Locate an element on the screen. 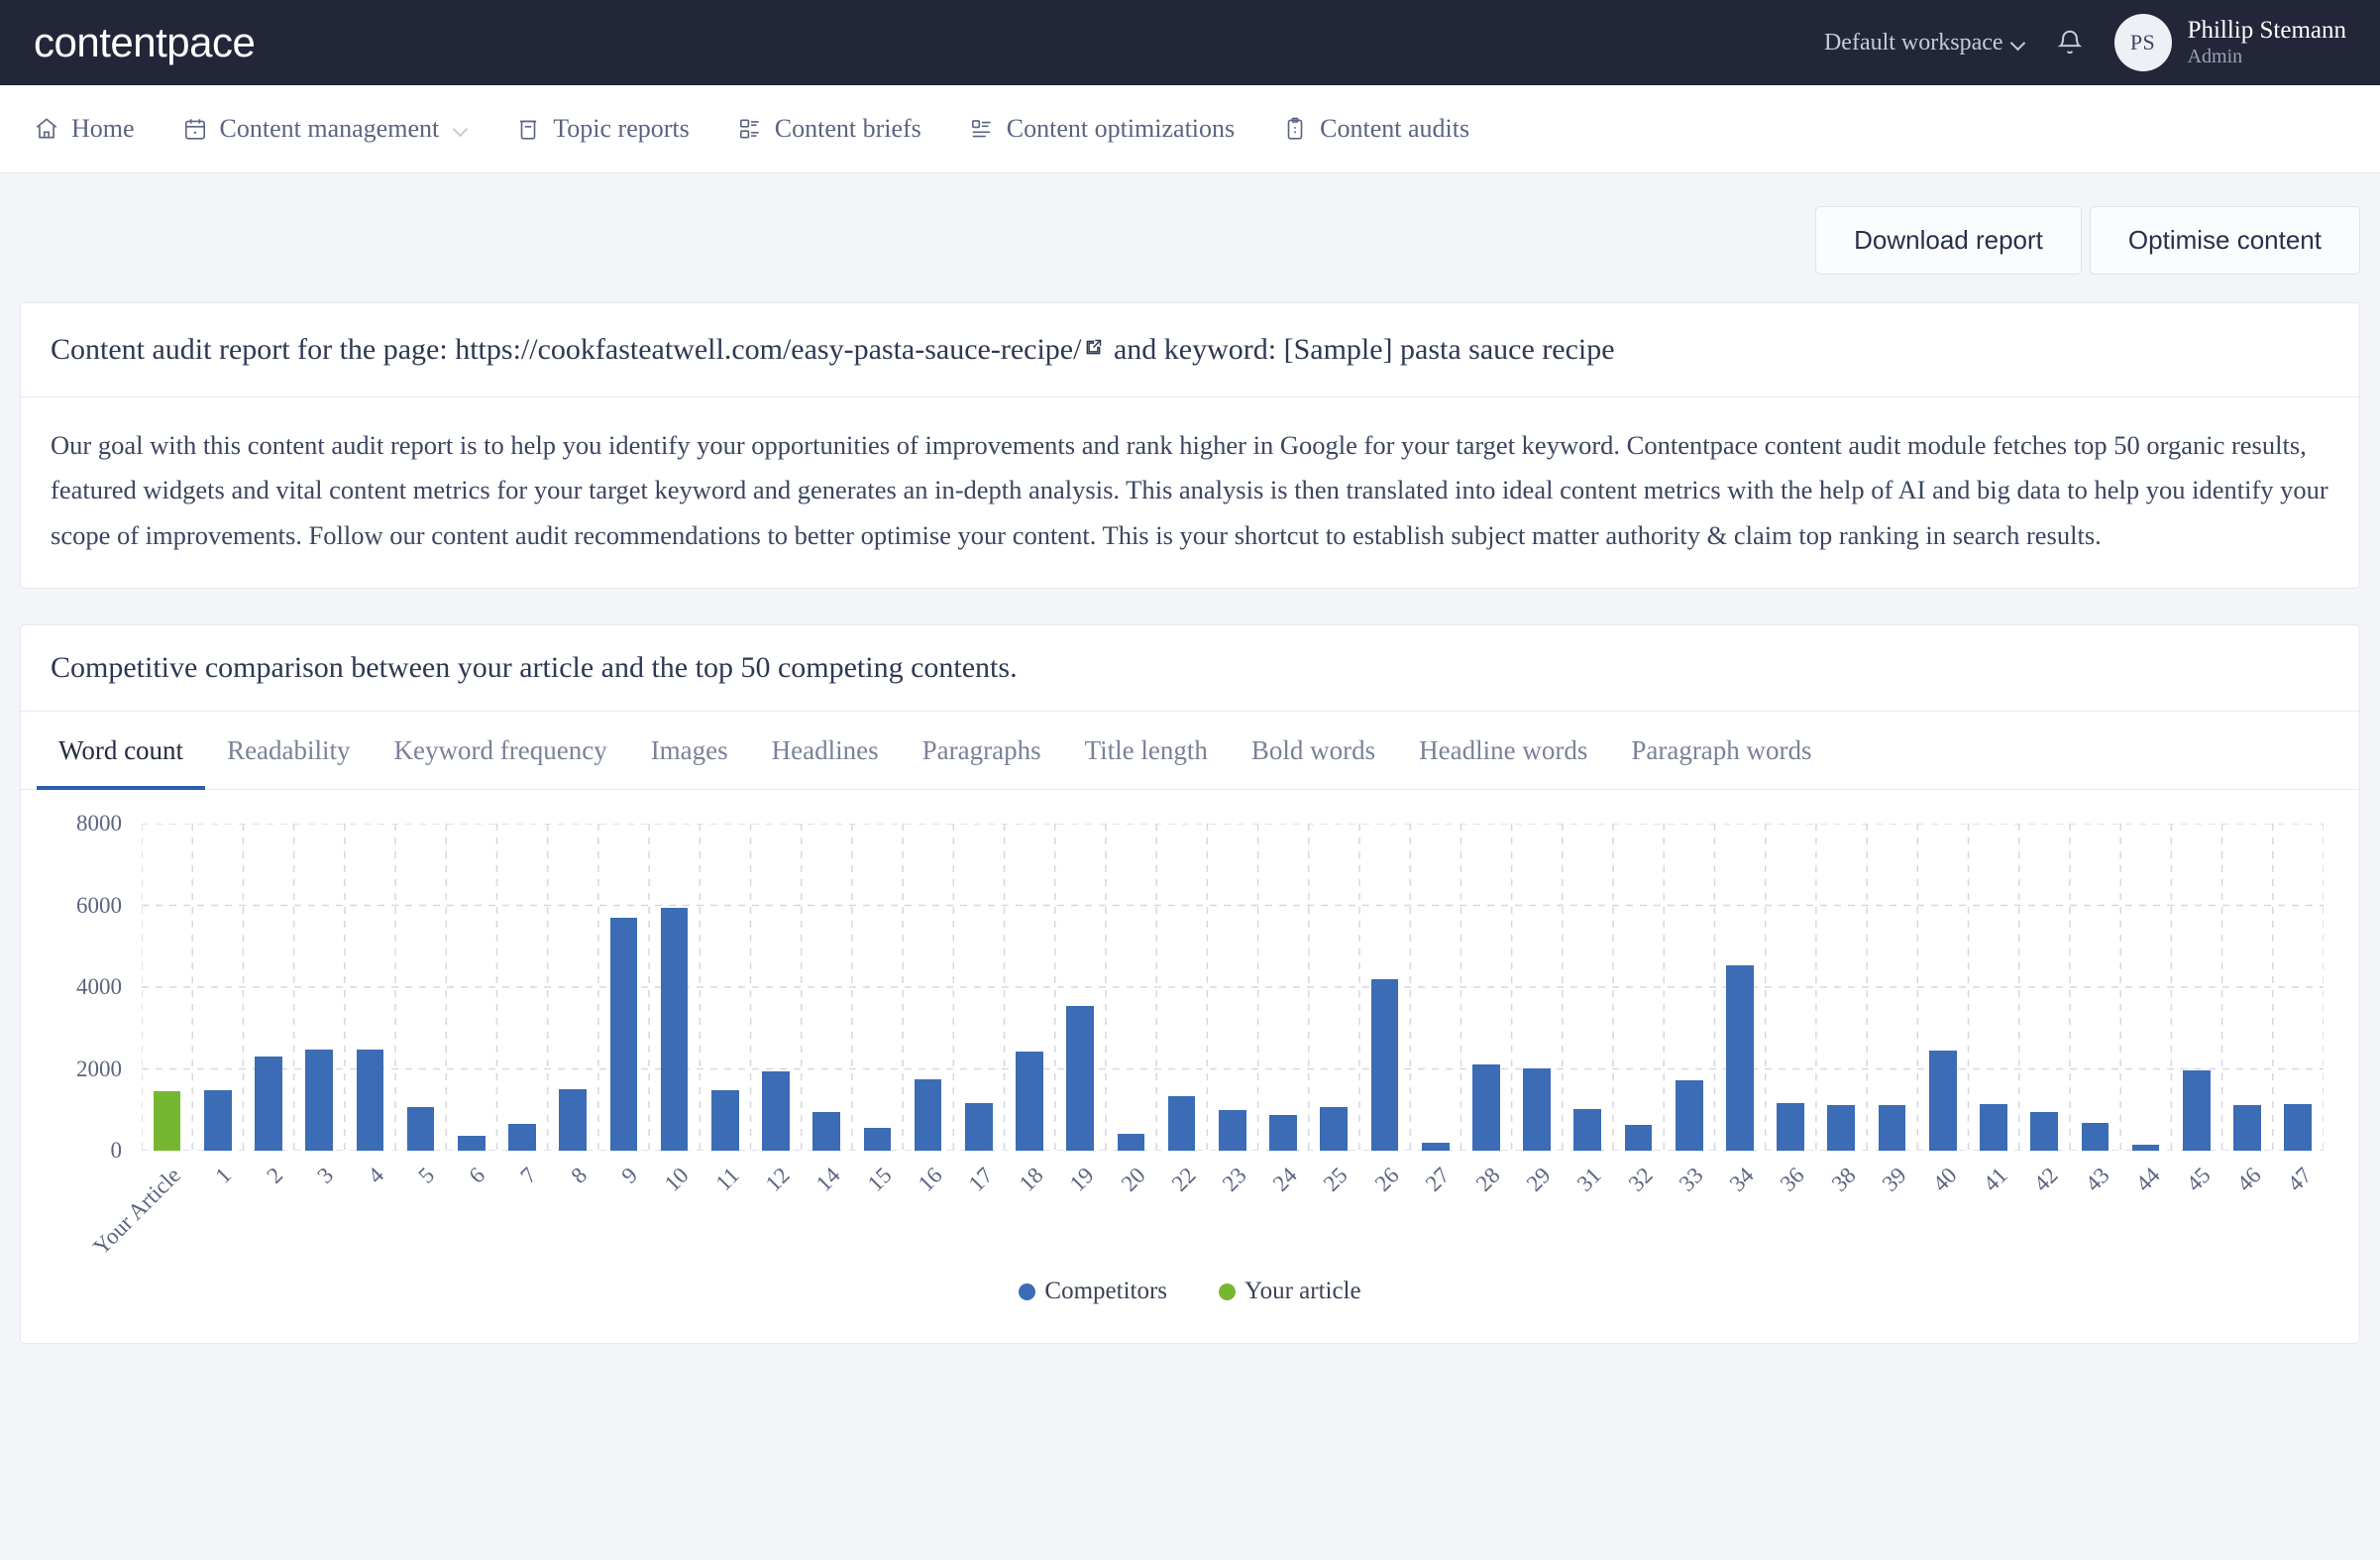 The image size is (2380, 1560). tab-title-length: Title length is located at coordinates (1146, 751).